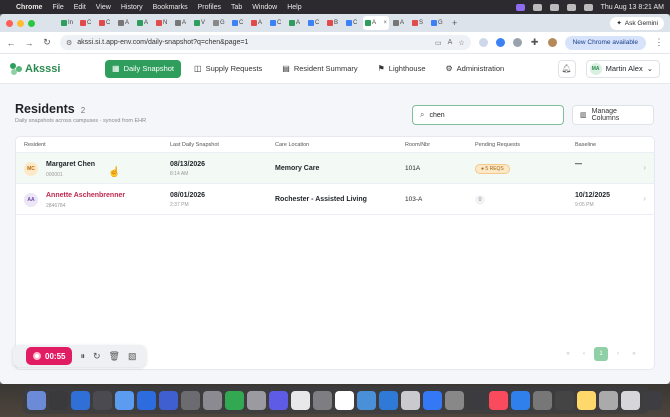 Image resolution: width=670 pixels, height=417 pixels. Describe the element at coordinates (124, 23) in the screenshot. I see `tab-3: A` at that location.